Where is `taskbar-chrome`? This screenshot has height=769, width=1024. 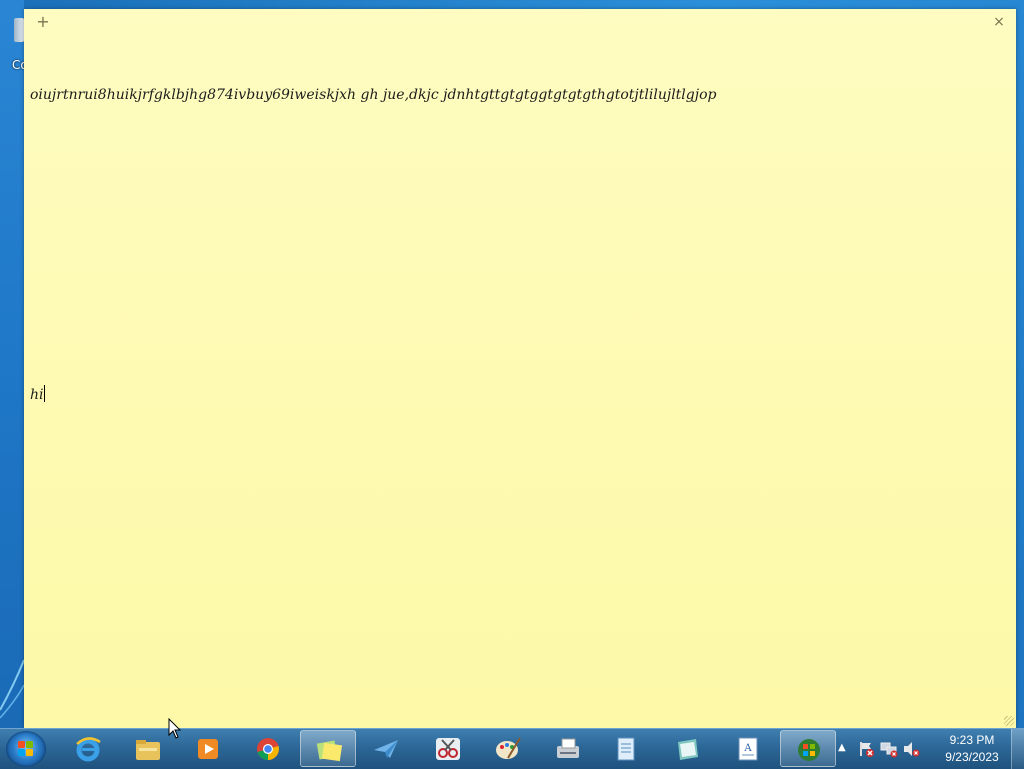
taskbar-chrome is located at coordinates (268, 748).